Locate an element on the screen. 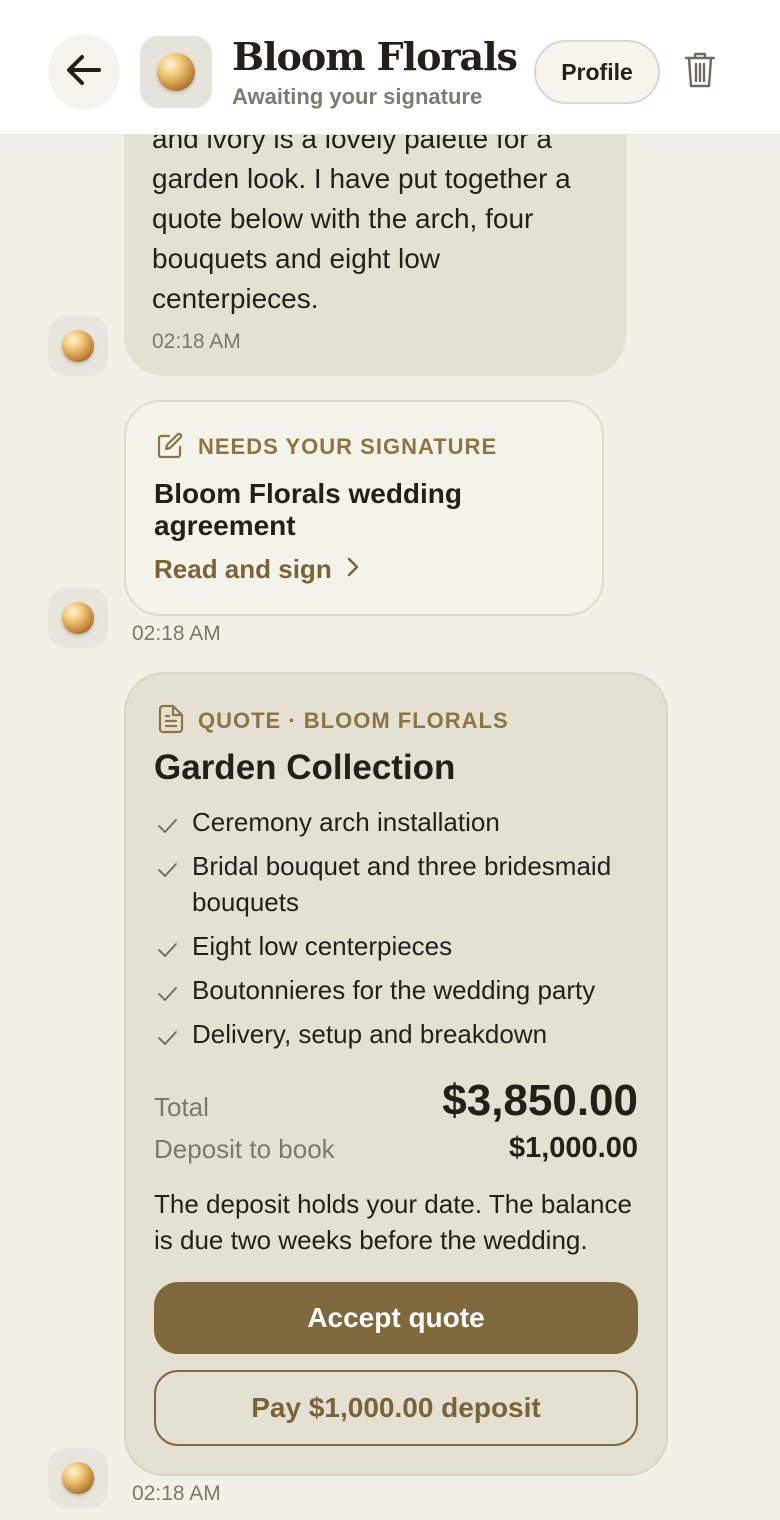 The image size is (780, 1520). quote-item: Delivery, setup and breakdown is located at coordinates (399, 1034).